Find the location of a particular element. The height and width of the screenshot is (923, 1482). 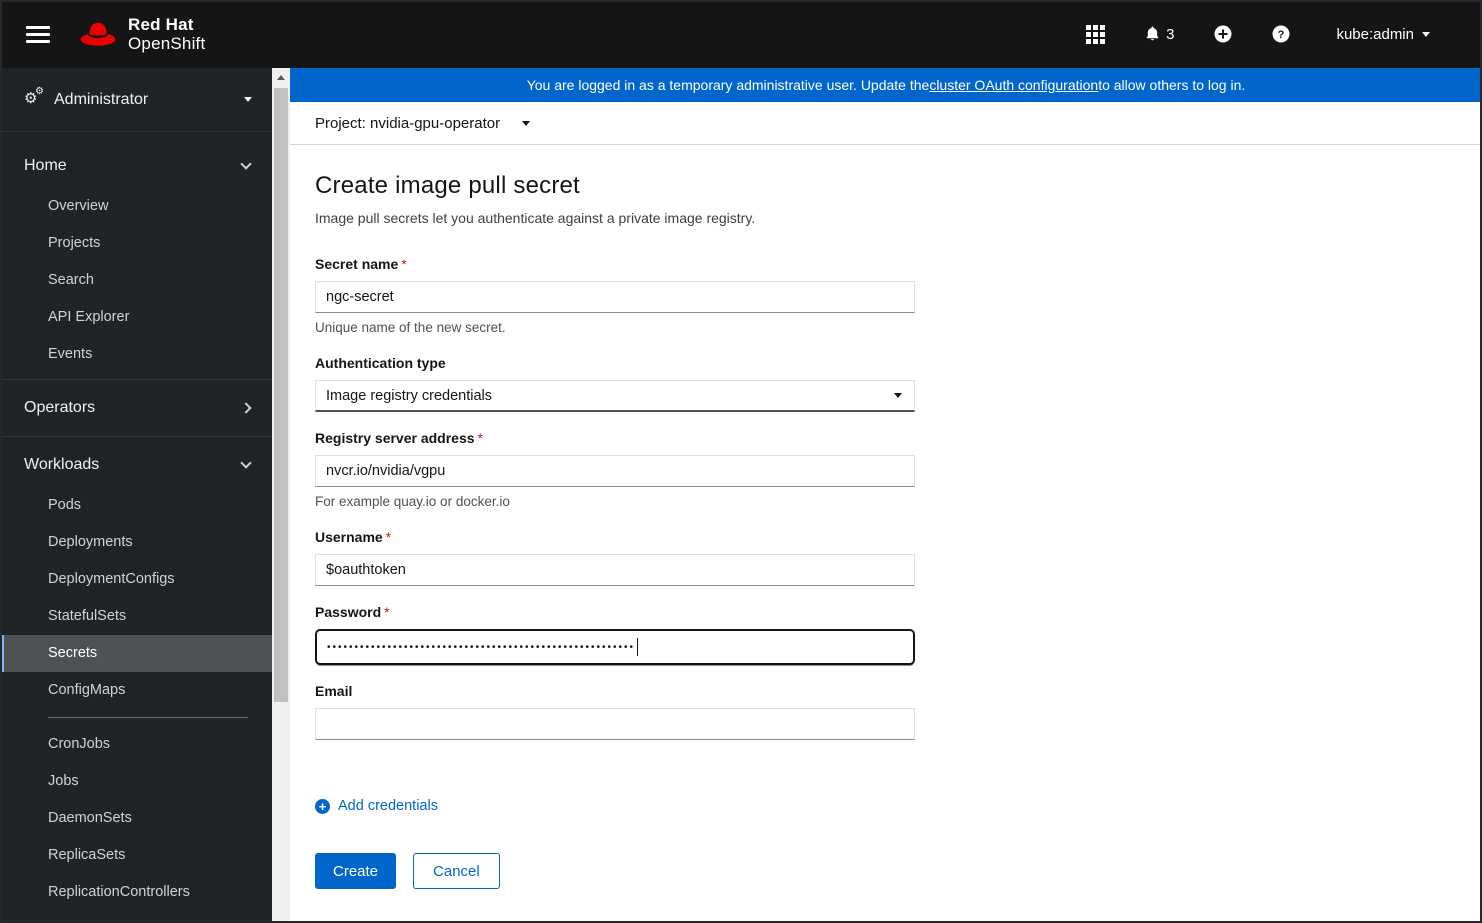

create-button: Create is located at coordinates (356, 871).